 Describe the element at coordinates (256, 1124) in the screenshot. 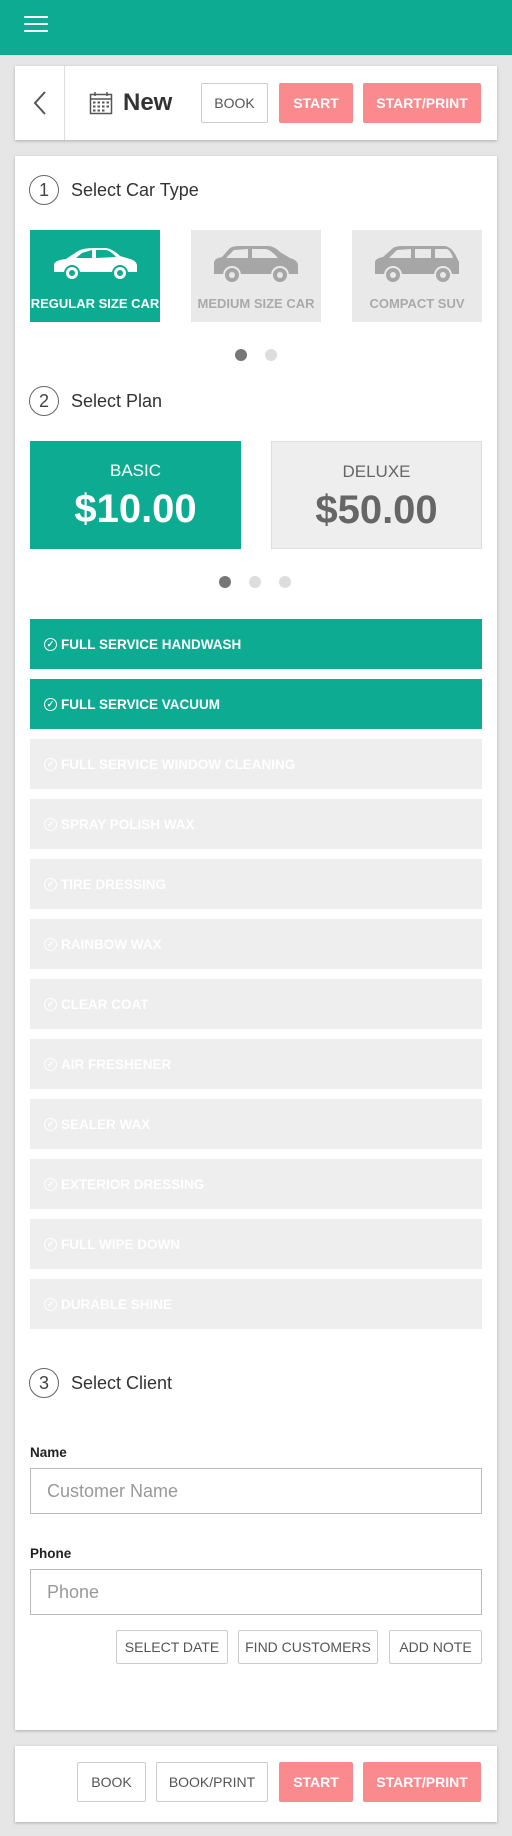

I see `service-item: ✓ SEALER WAX` at that location.